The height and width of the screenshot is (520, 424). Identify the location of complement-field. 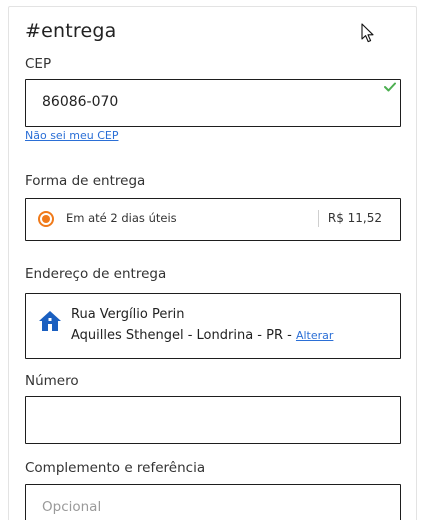
(213, 502).